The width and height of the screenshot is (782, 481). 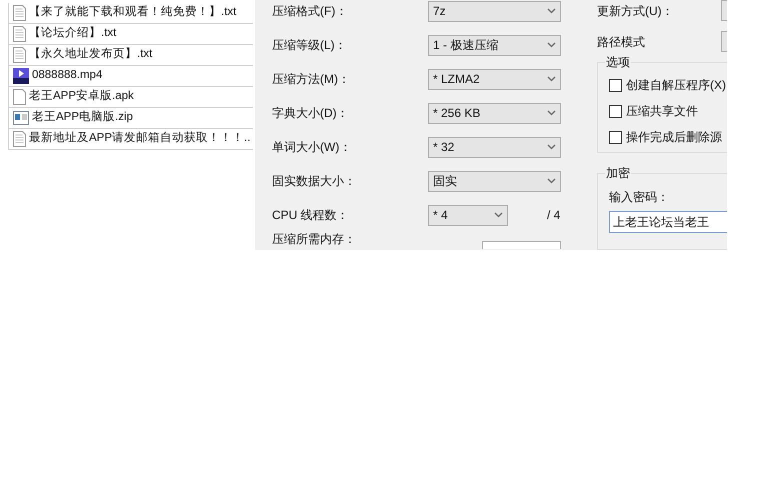 I want to click on video-file-icon, so click(x=21, y=76).